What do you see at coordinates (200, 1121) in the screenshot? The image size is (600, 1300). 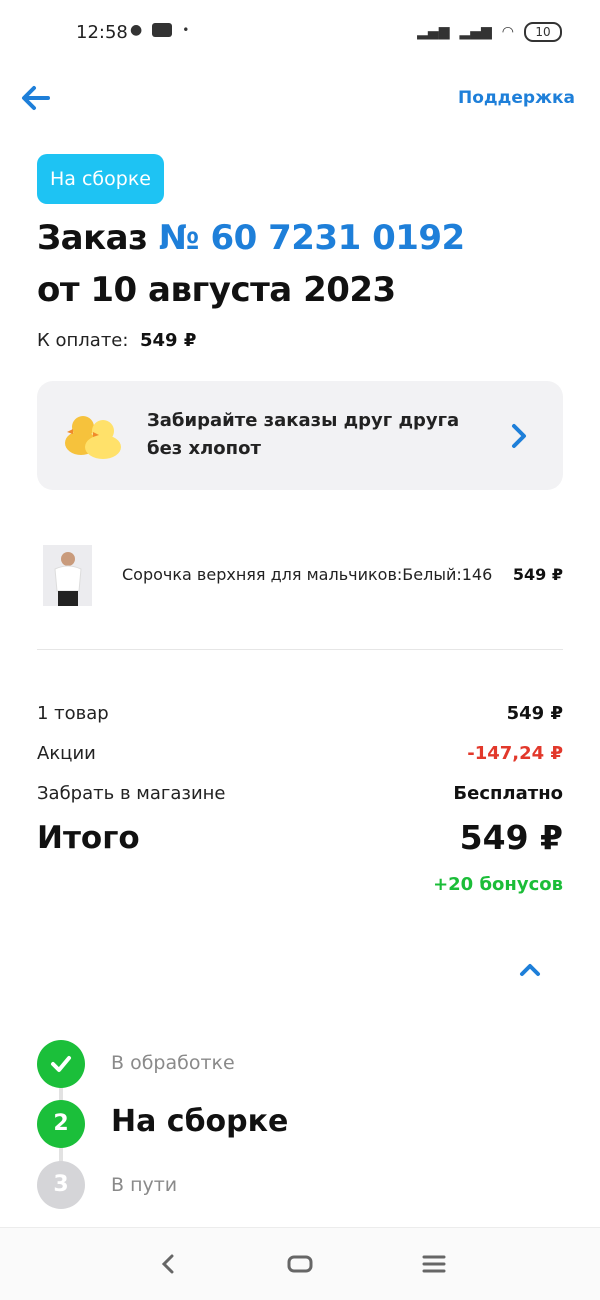 I see `step-2-label: На сборке` at bounding box center [200, 1121].